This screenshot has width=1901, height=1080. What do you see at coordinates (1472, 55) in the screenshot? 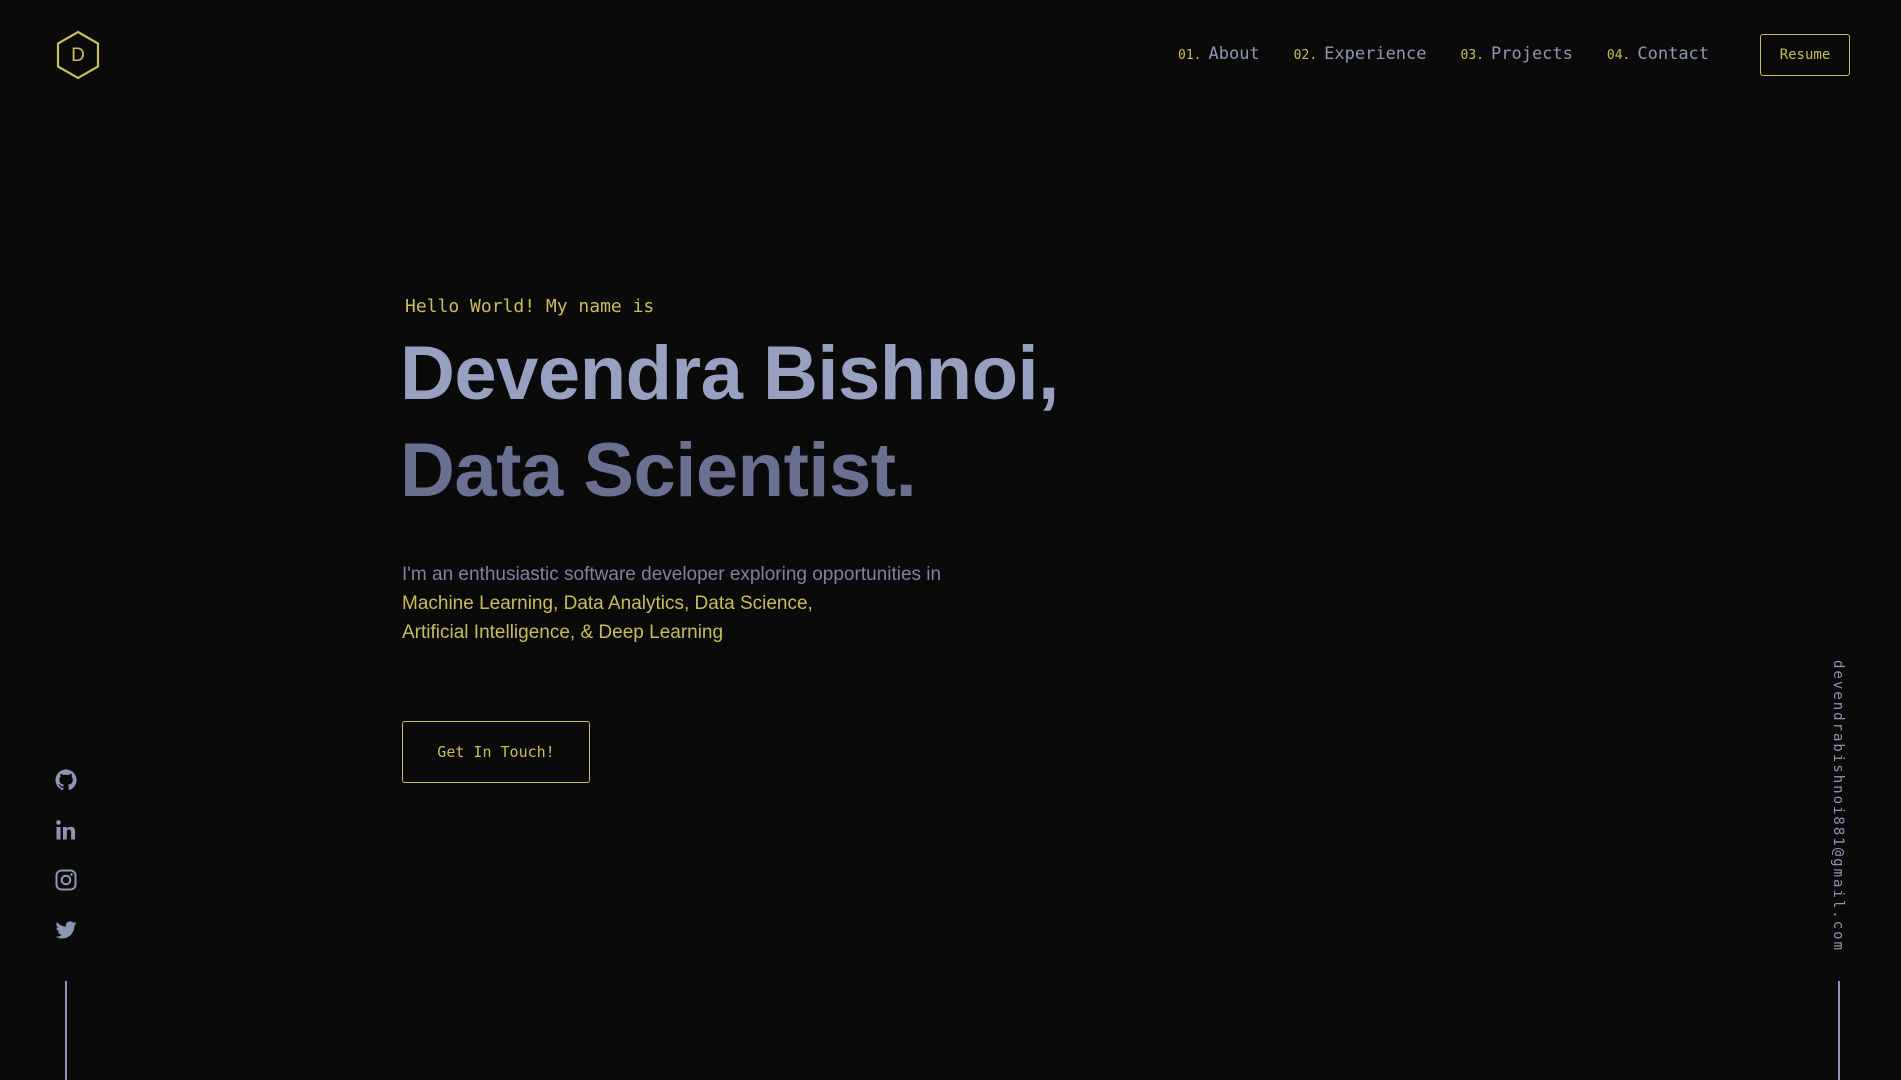
I see `nav-item-number: 03.` at bounding box center [1472, 55].